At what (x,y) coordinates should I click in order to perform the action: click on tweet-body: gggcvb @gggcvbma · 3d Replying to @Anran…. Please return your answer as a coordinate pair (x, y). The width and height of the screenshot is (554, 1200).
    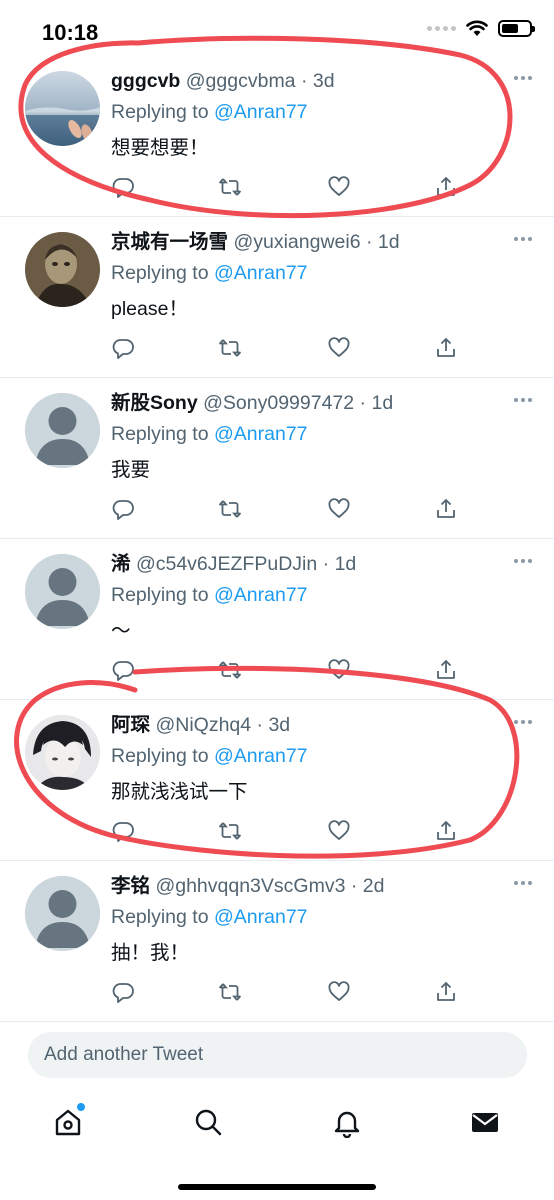
    Looking at the image, I should click on (322, 114).